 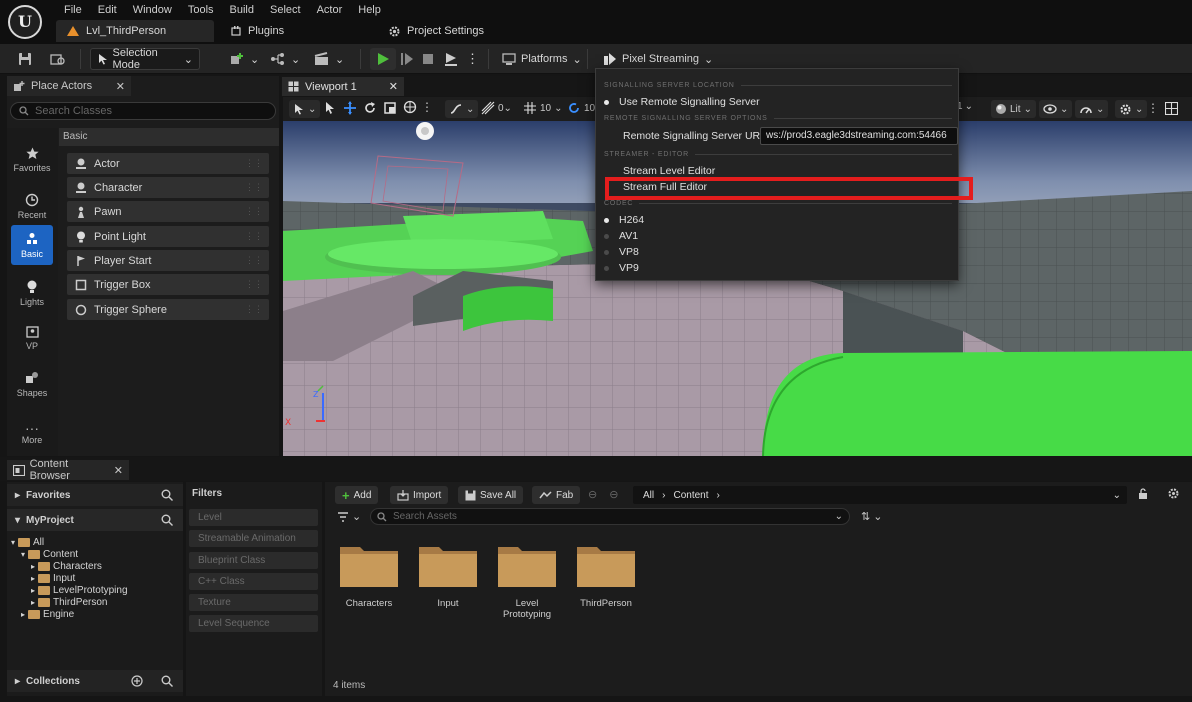 I want to click on forward-icon: ⊖, so click(x=613, y=494).